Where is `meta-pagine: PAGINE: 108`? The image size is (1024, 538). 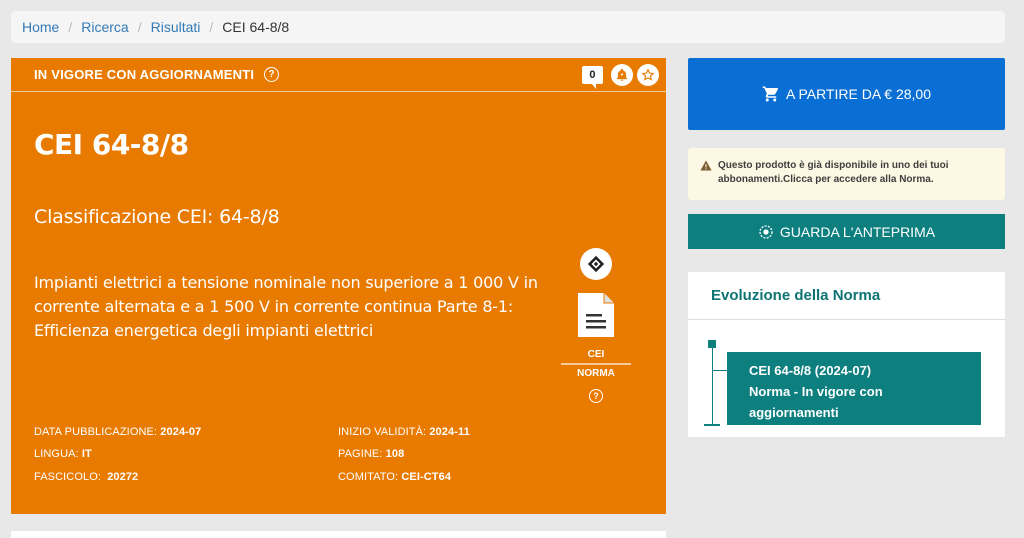
meta-pagine: PAGINE: 108 is located at coordinates (371, 454).